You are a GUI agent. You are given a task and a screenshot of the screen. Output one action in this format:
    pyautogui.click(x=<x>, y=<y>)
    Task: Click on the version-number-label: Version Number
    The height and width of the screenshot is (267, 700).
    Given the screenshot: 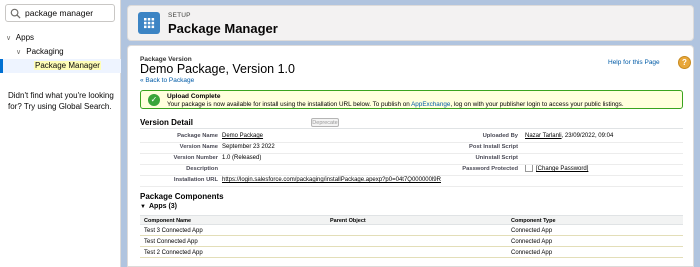 What is the action you would take?
    pyautogui.click(x=195, y=158)
    